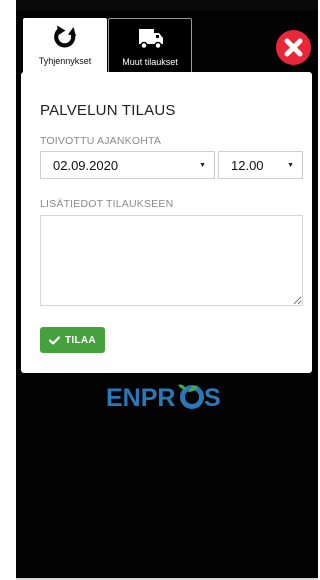 The image size is (320, 580). What do you see at coordinates (65, 37) in the screenshot?
I see `recycle-icon` at bounding box center [65, 37].